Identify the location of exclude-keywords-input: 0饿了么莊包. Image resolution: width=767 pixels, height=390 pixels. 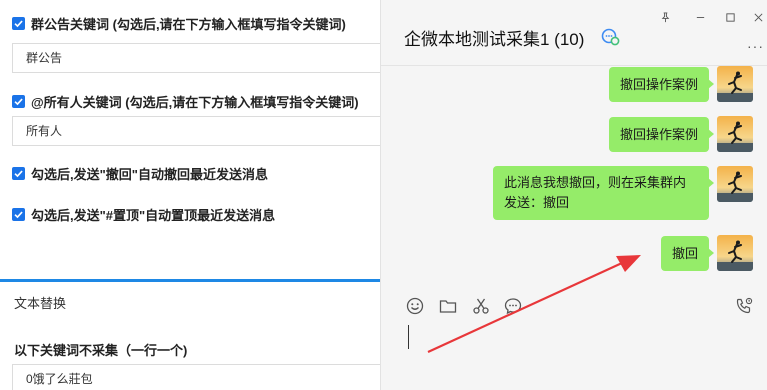
(202, 377).